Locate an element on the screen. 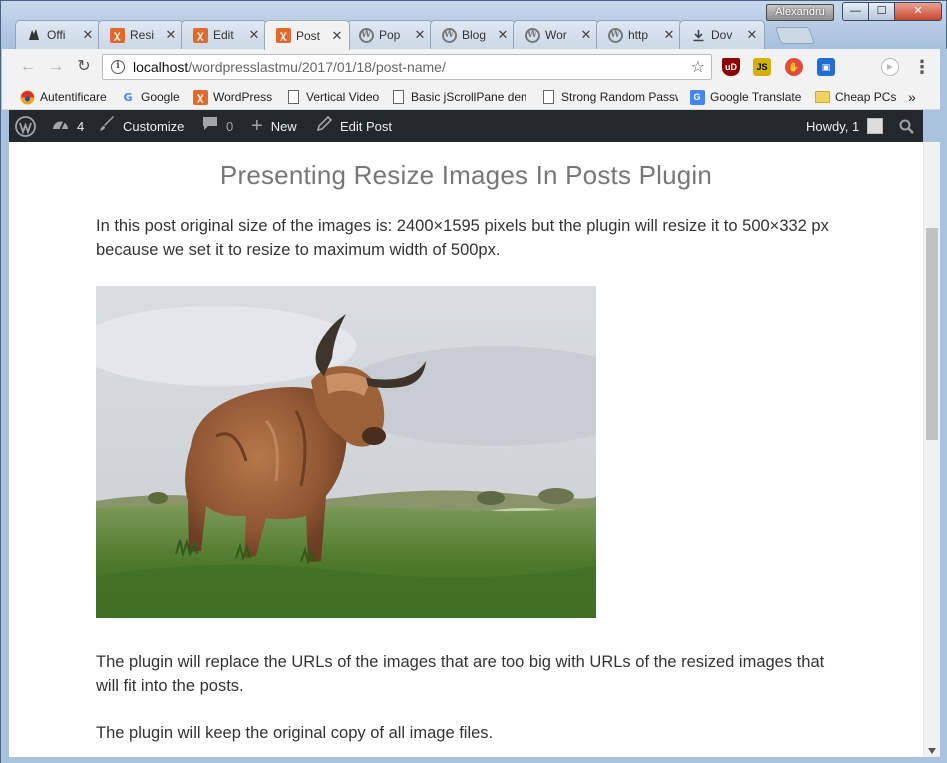 The image size is (947, 763). tab-label: Wor is located at coordinates (556, 35).